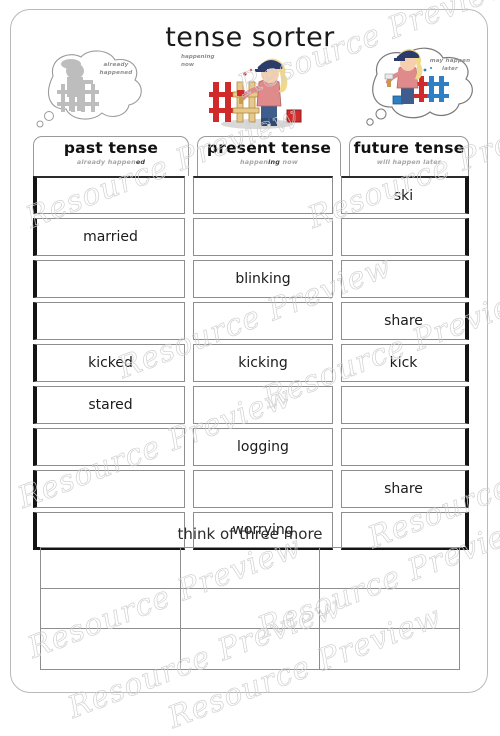 The height and width of the screenshot is (736, 500). I want to click on past-bubble-label: already happened, so click(116, 69).